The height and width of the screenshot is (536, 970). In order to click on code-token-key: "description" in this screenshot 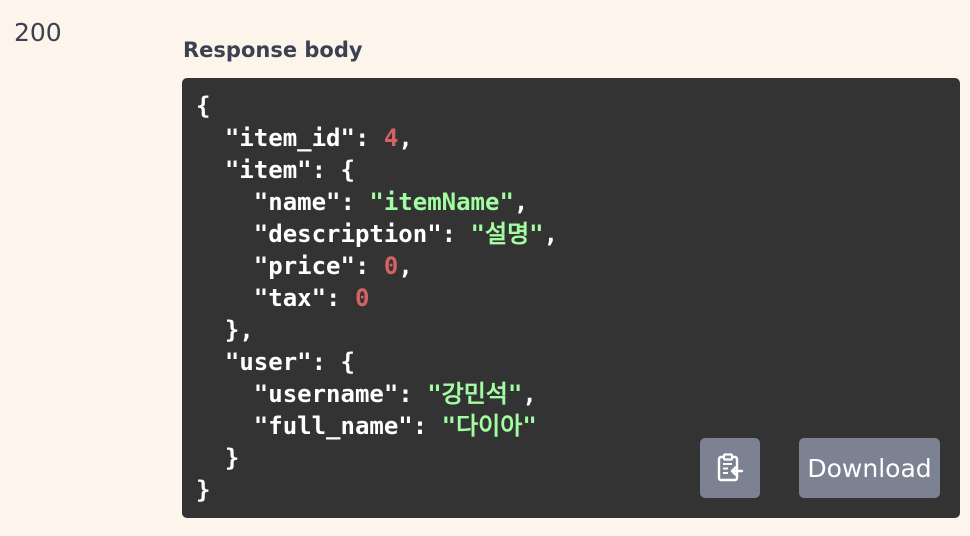, I will do `click(319, 234)`.